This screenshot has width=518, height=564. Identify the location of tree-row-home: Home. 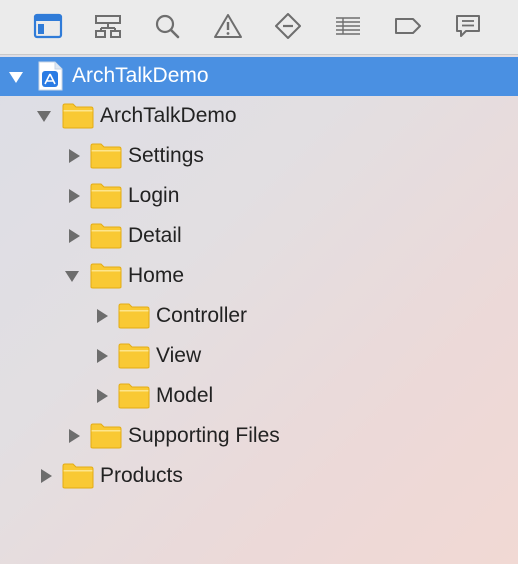
(259, 276).